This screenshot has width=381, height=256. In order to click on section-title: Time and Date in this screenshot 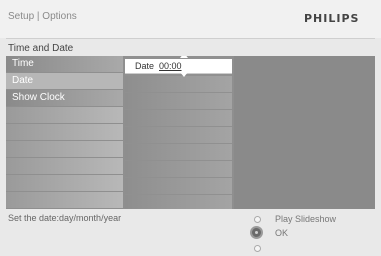, I will do `click(41, 48)`.